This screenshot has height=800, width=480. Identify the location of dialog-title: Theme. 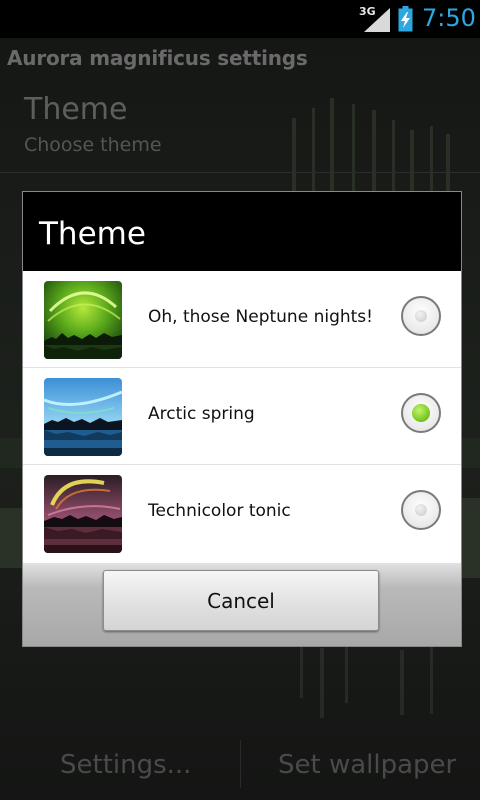
(92, 234).